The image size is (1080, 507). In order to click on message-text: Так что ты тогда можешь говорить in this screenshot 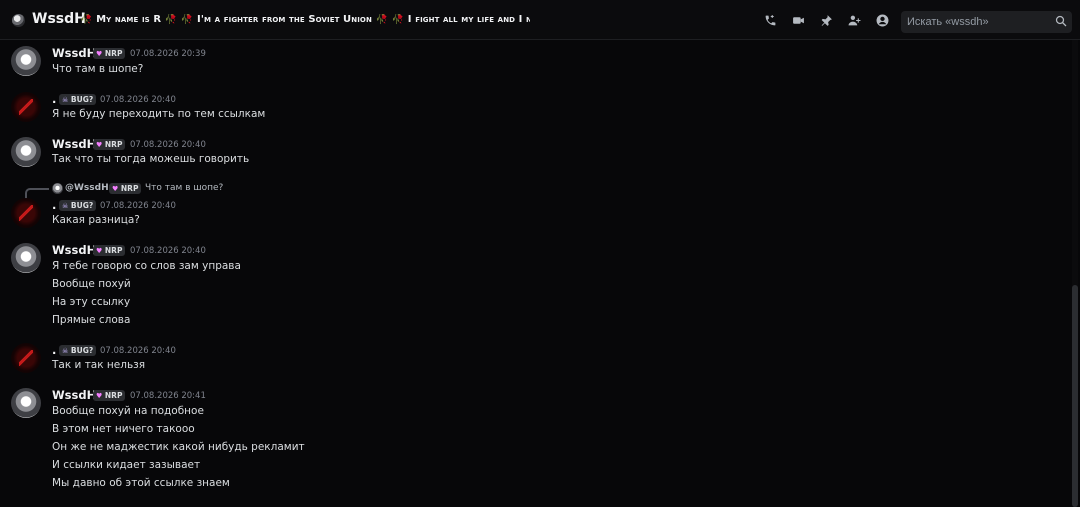, I will do `click(151, 159)`.